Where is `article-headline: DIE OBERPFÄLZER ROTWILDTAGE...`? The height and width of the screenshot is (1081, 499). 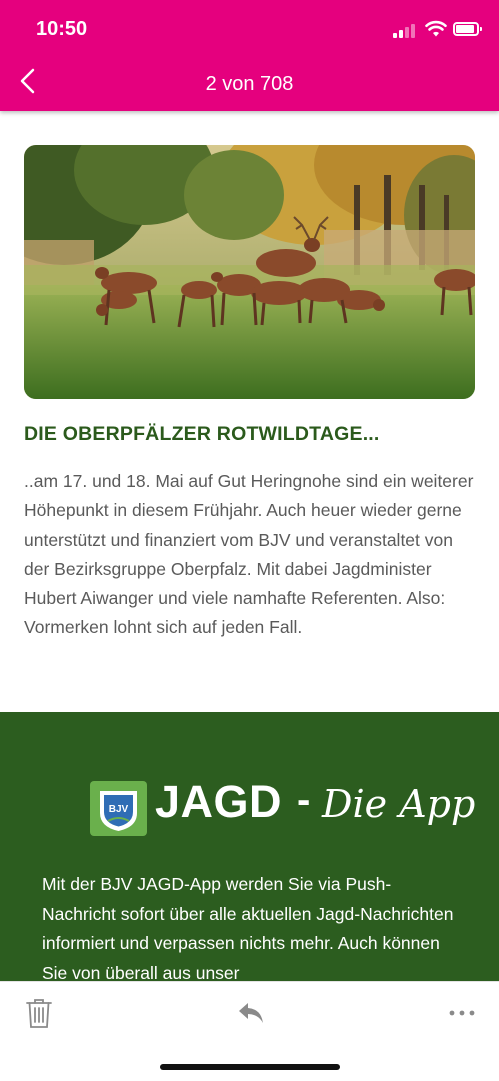 article-headline: DIE OBERPFÄLZER ROTWILDTAGE... is located at coordinates (202, 434).